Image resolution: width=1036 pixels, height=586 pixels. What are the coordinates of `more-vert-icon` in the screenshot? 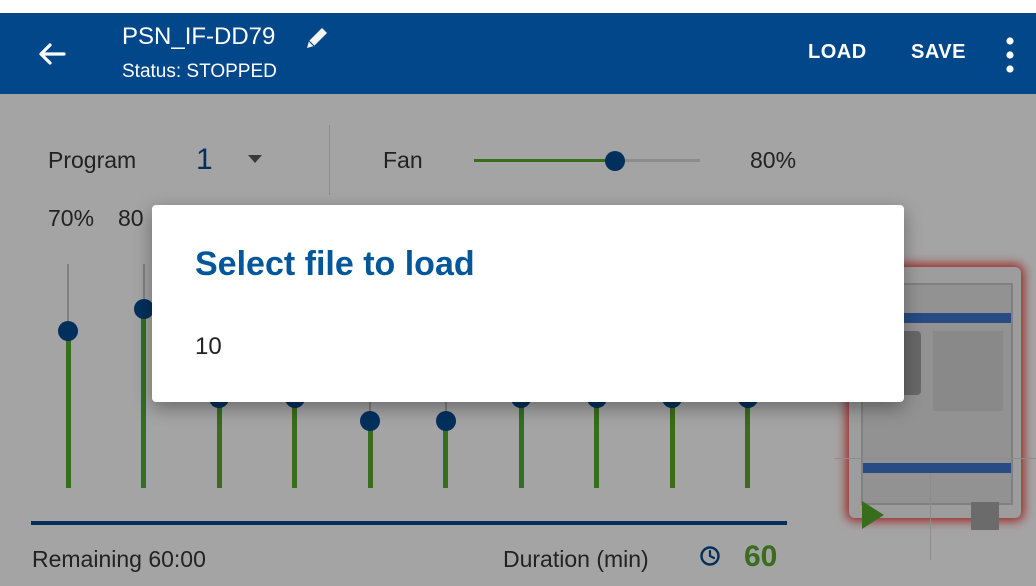 It's located at (1010, 55).